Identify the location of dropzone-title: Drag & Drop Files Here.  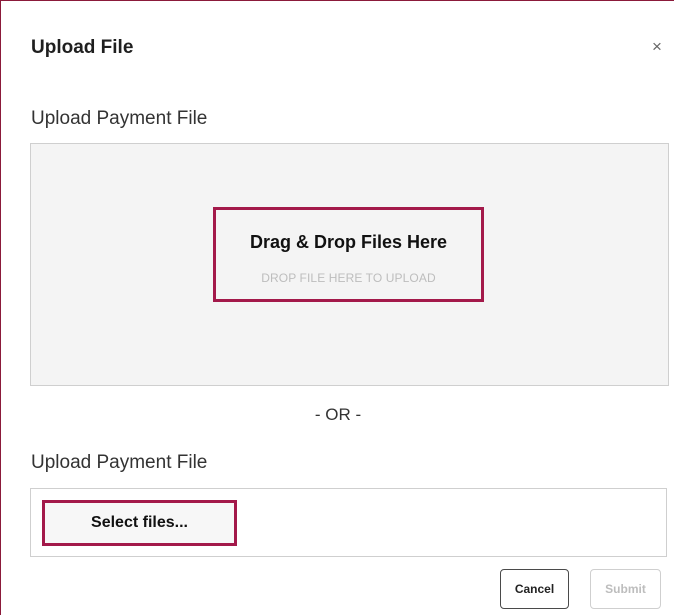
(348, 242).